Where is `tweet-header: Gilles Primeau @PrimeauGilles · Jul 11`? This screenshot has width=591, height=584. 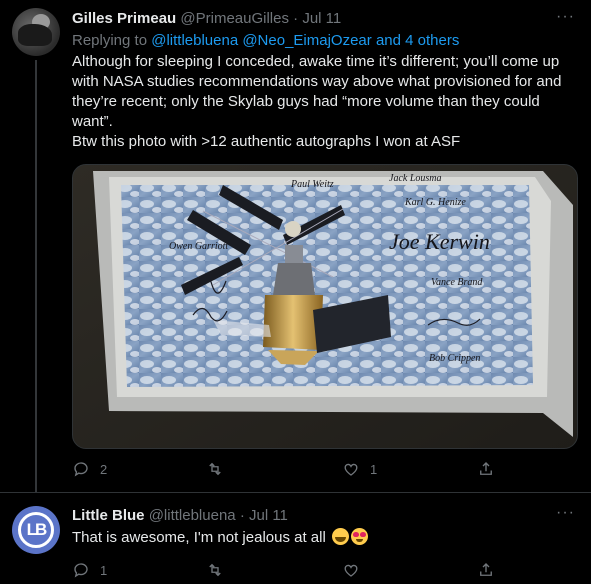 tweet-header: Gilles Primeau @PrimeauGilles · Jul 11 is located at coordinates (206, 18).